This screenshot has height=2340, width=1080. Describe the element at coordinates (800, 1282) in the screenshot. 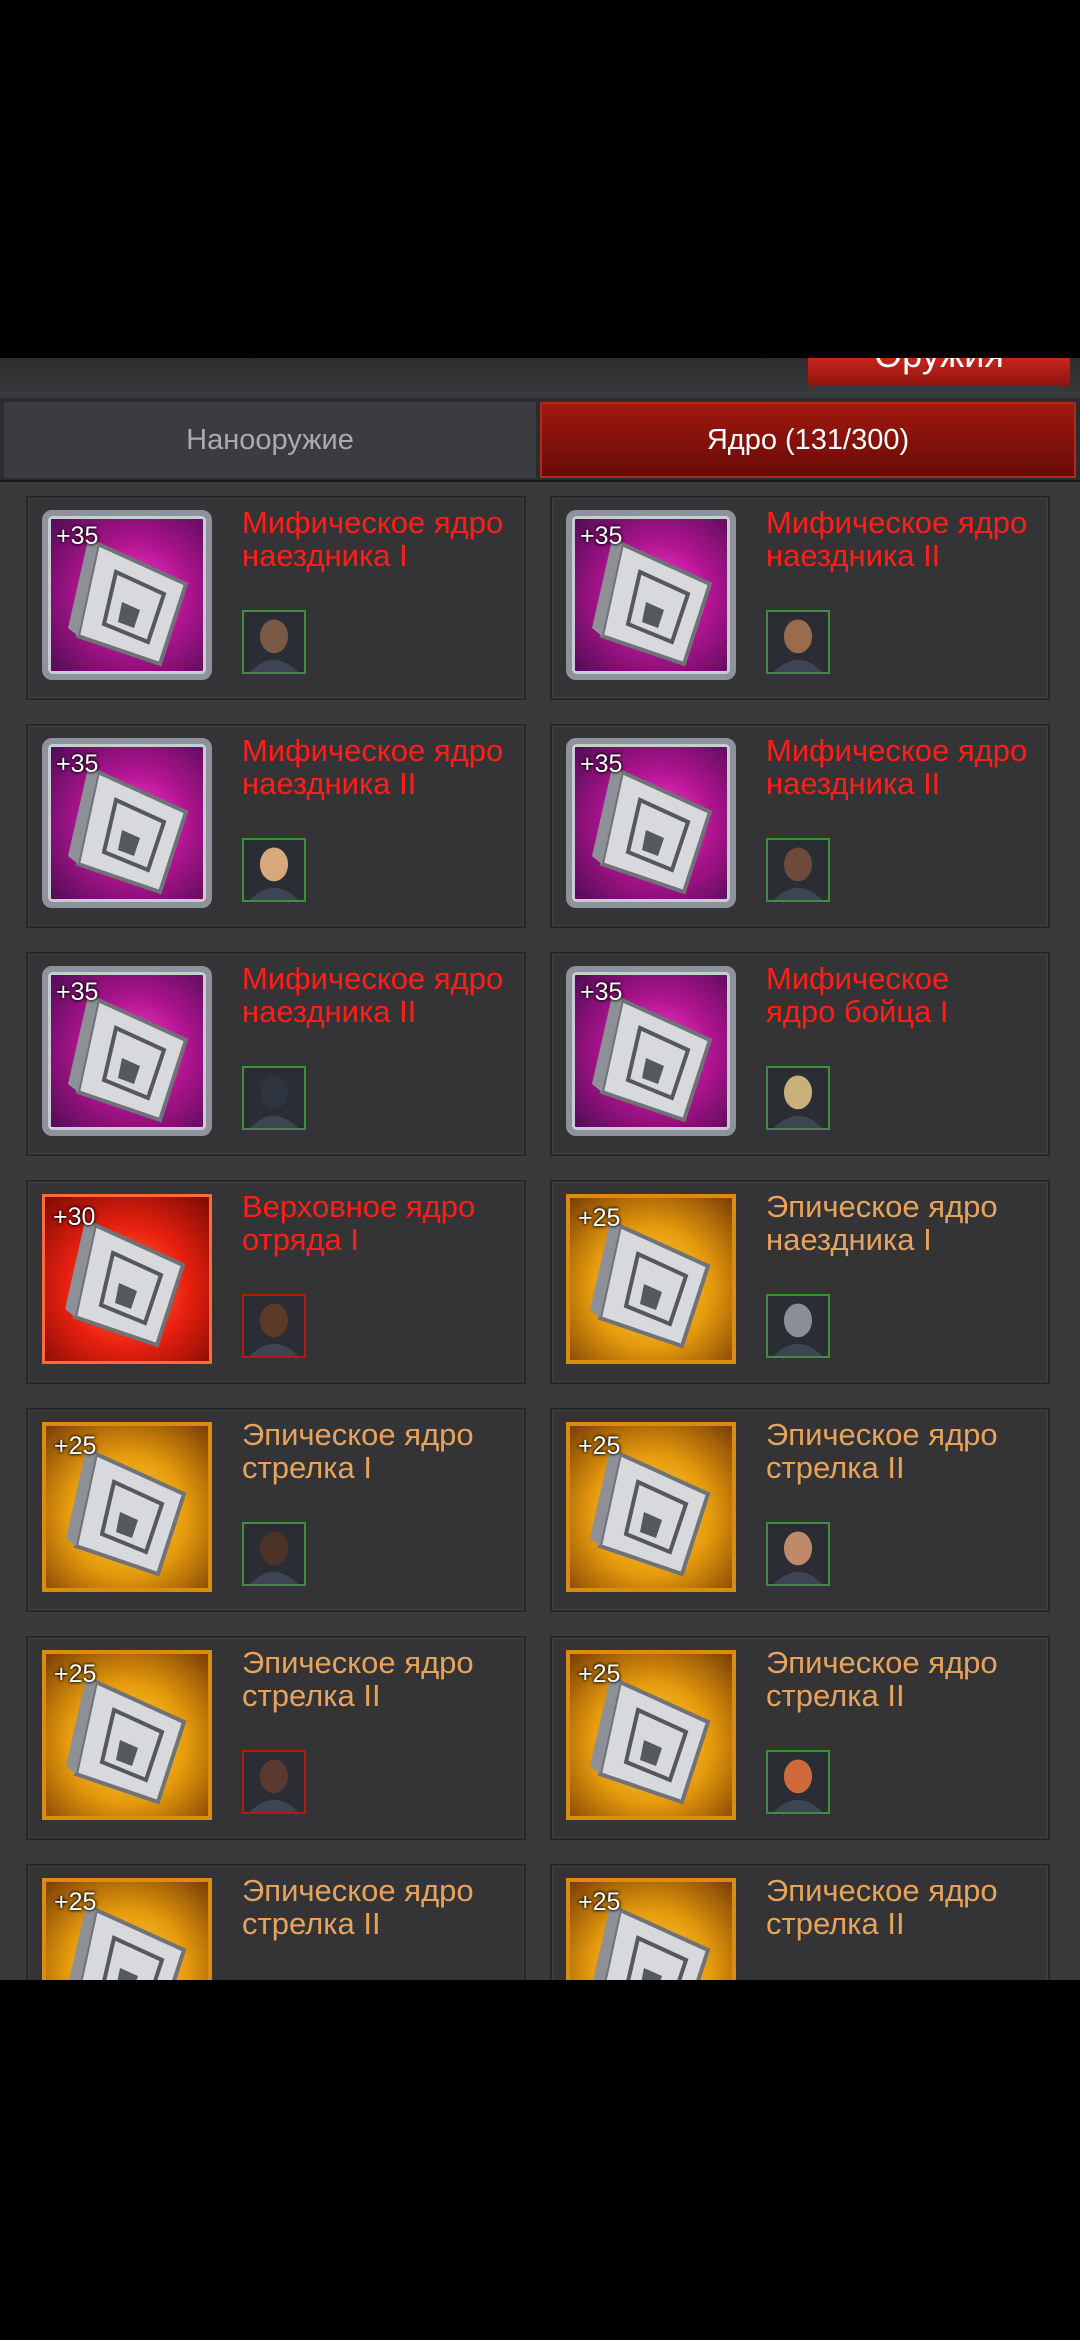

I see `core-card: +25 Эпическое ядро наездника I` at that location.